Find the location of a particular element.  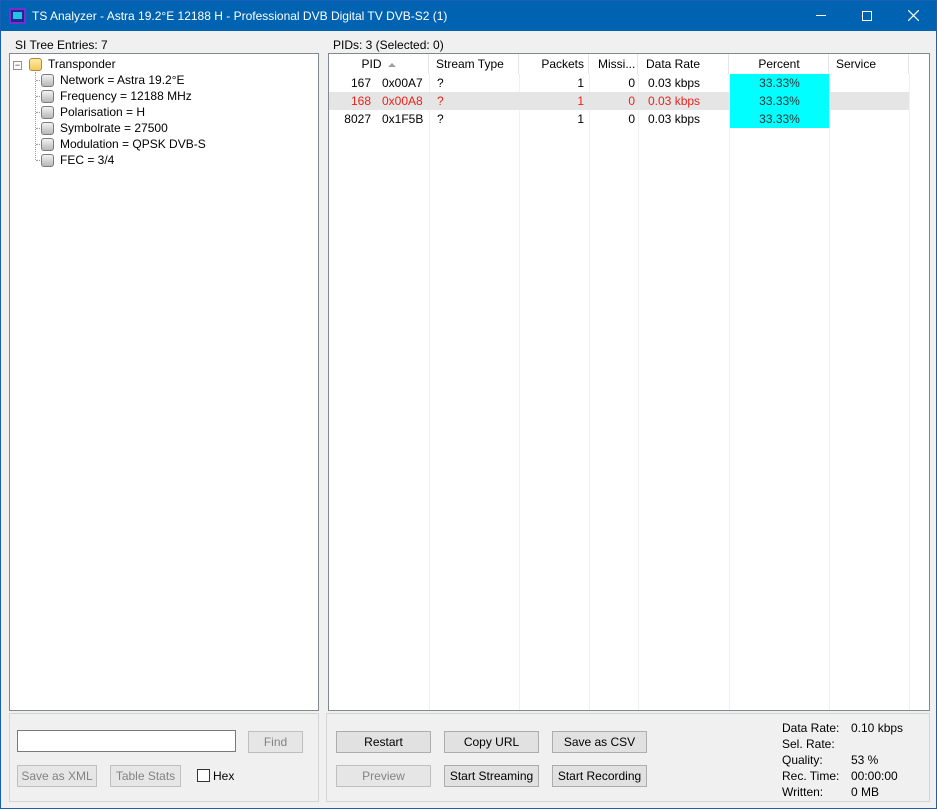

left-controls-panel is located at coordinates (164, 757).